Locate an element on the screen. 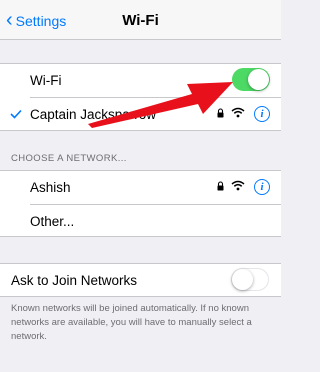  navigation-bar: ‹ Settings Wi-Fi is located at coordinates (140, 20).